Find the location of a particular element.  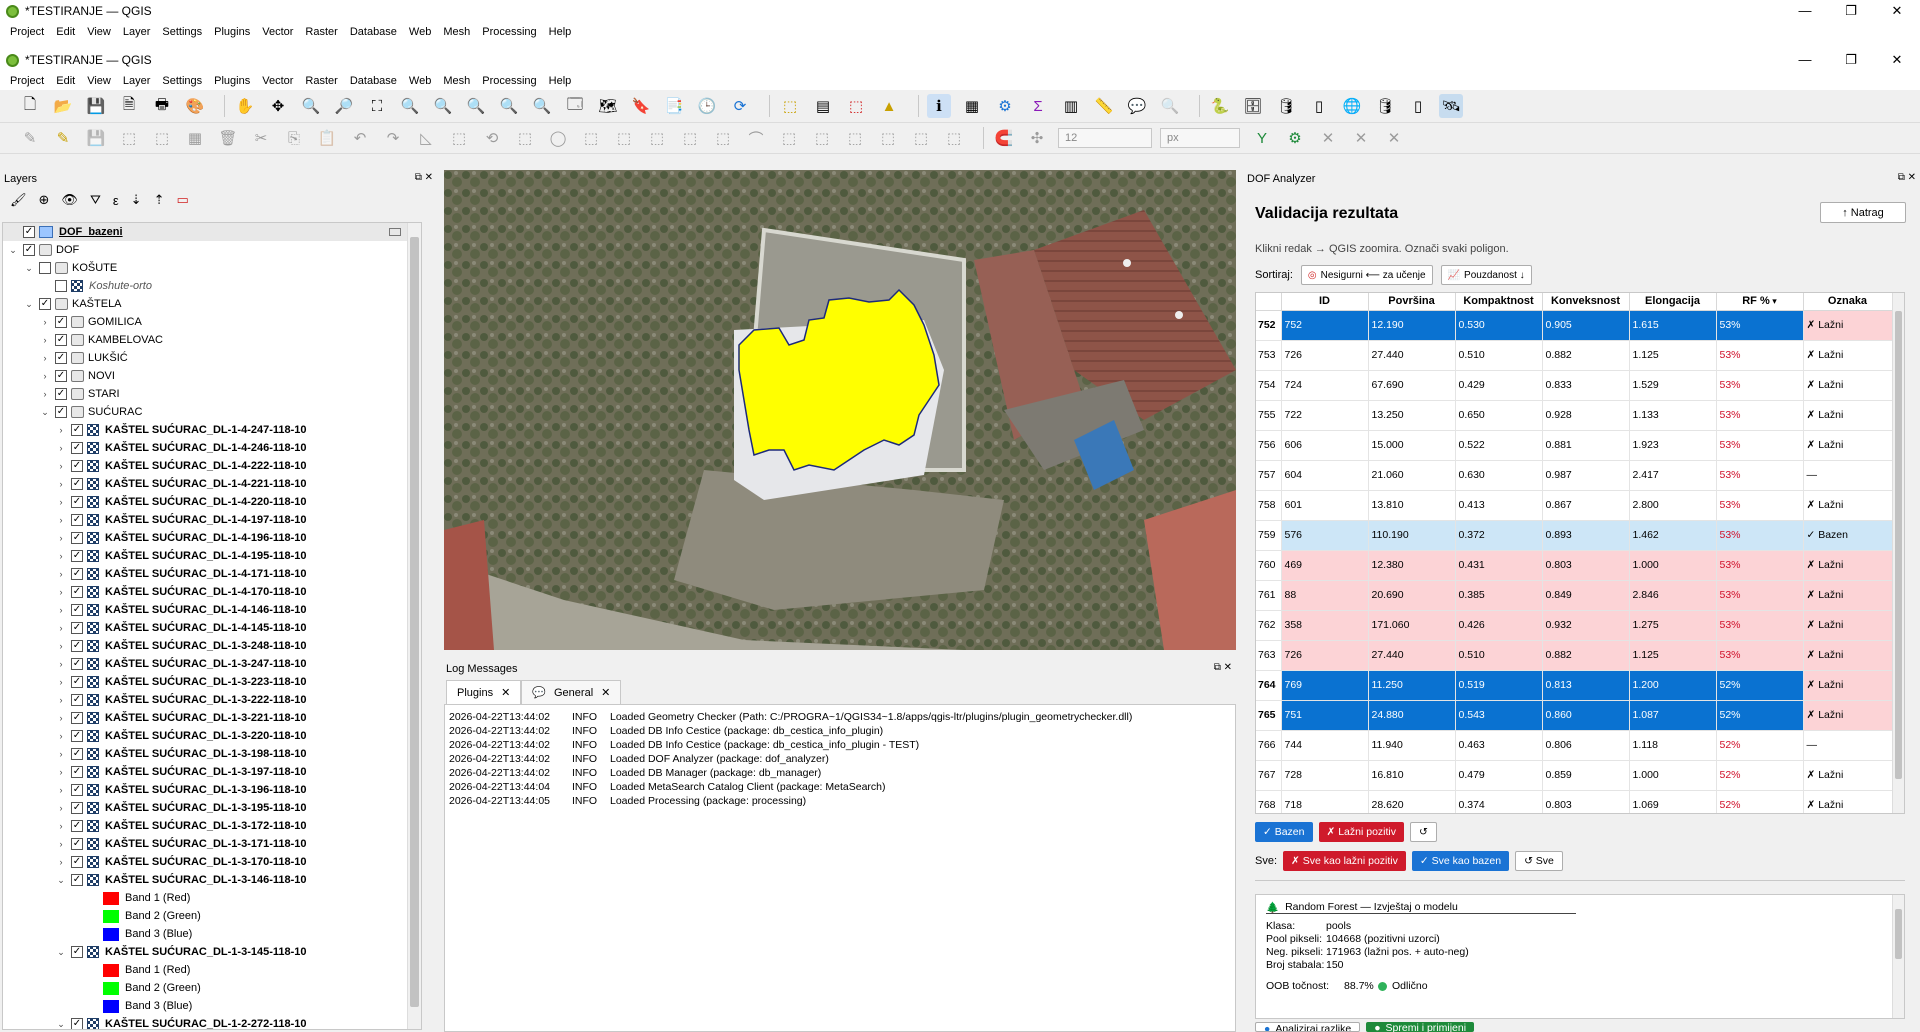

row-header: 755 is located at coordinates (1269, 415).